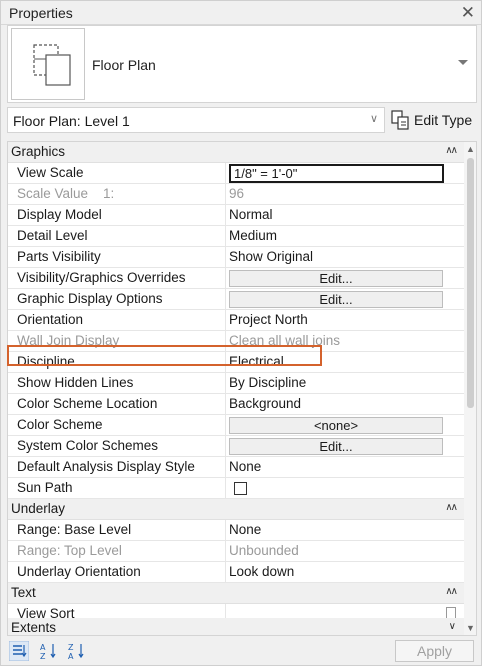 The image size is (482, 666). What do you see at coordinates (468, 13) in the screenshot?
I see `close-icon: ✕` at bounding box center [468, 13].